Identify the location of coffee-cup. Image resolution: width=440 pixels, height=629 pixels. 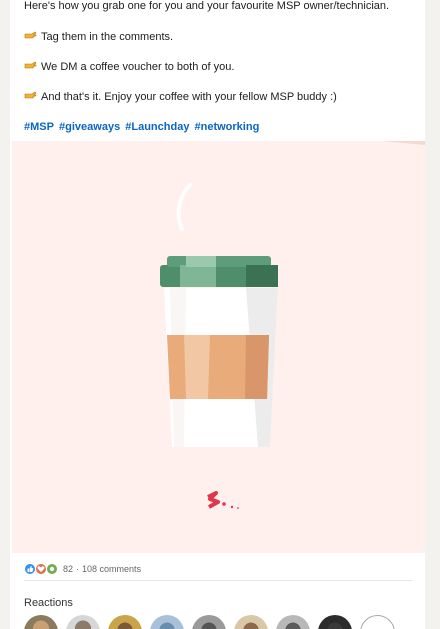
(219, 351).